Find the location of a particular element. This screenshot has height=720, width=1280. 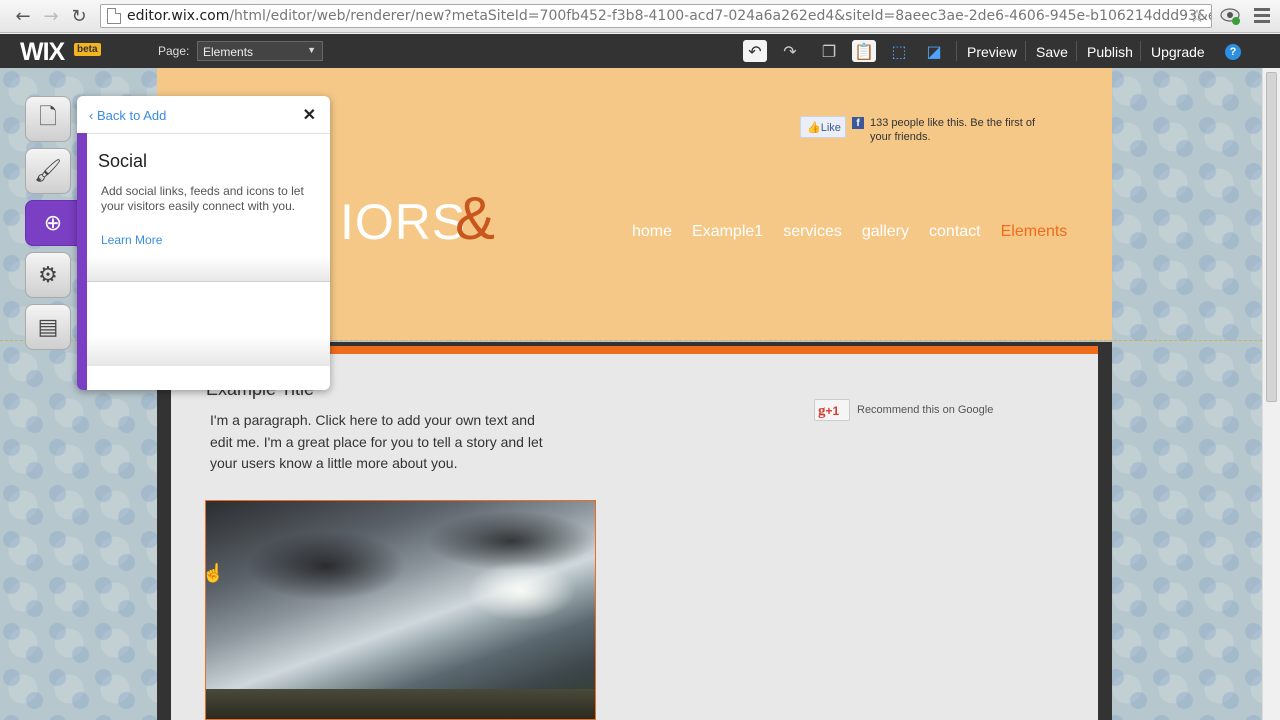

forward-arrow-icon: → is located at coordinates (51, 16).